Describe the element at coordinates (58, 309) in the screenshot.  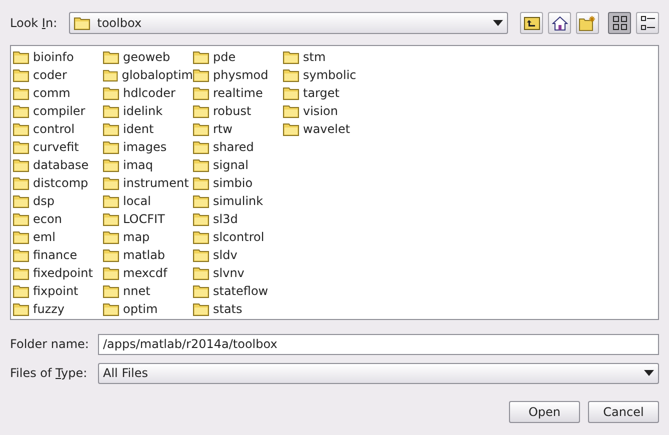
I see `folder-item: fuzzy` at that location.